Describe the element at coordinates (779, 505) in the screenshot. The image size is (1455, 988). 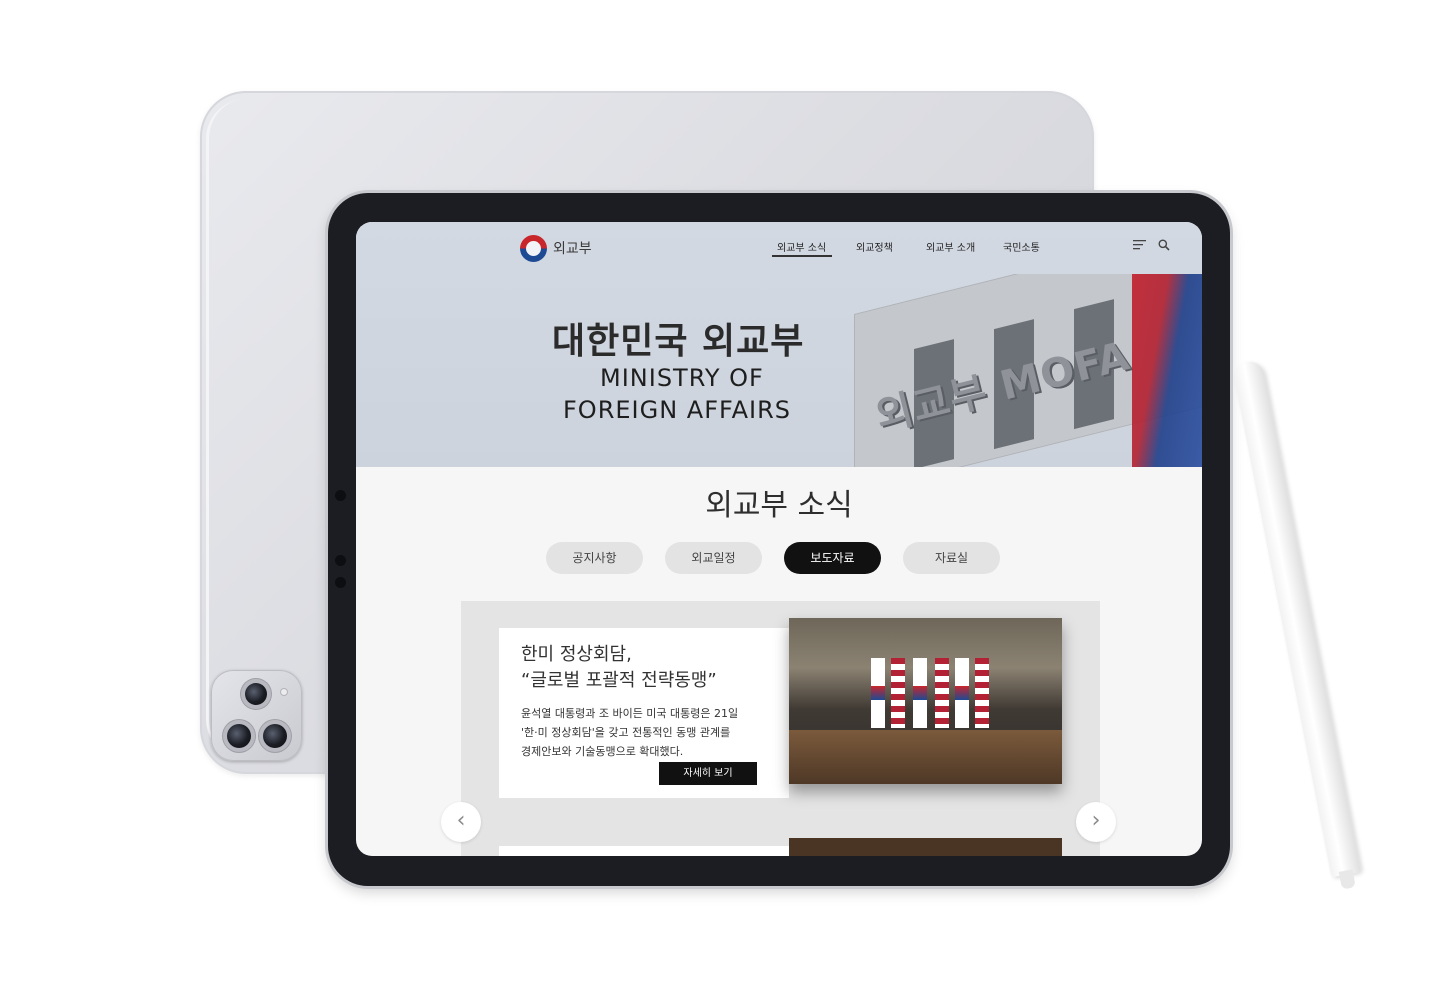
I see `section-title: 외교부 소식` at that location.